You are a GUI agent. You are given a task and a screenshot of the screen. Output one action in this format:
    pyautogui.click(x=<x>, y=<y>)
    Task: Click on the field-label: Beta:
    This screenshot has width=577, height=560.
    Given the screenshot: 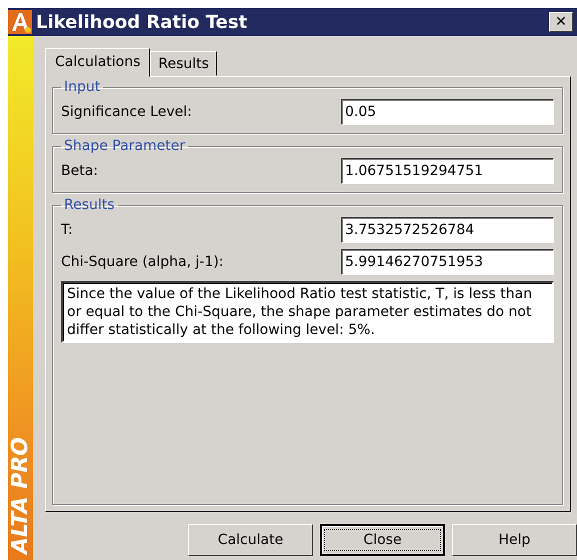 What is the action you would take?
    pyautogui.click(x=79, y=171)
    